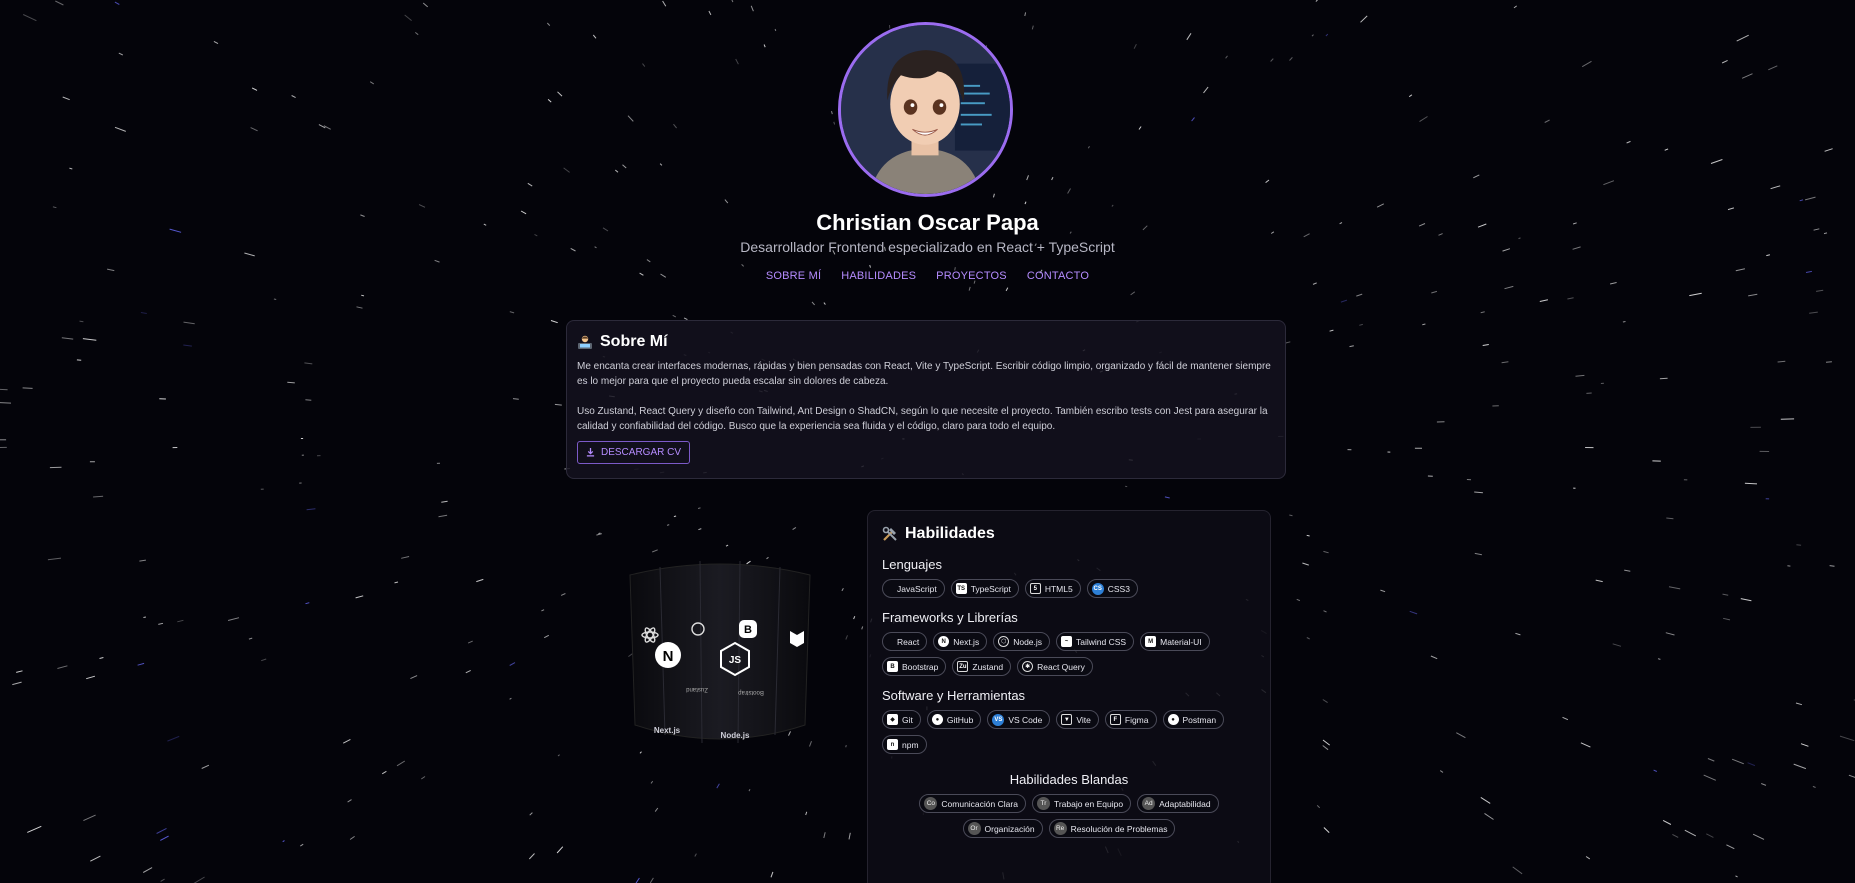  Describe the element at coordinates (892, 744) in the screenshot. I see `npm-icon: n` at that location.